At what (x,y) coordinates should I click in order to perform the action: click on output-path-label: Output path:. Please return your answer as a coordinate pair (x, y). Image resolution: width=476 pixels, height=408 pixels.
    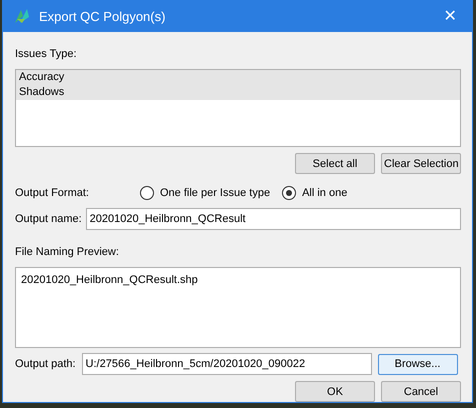
    Looking at the image, I should click on (45, 364).